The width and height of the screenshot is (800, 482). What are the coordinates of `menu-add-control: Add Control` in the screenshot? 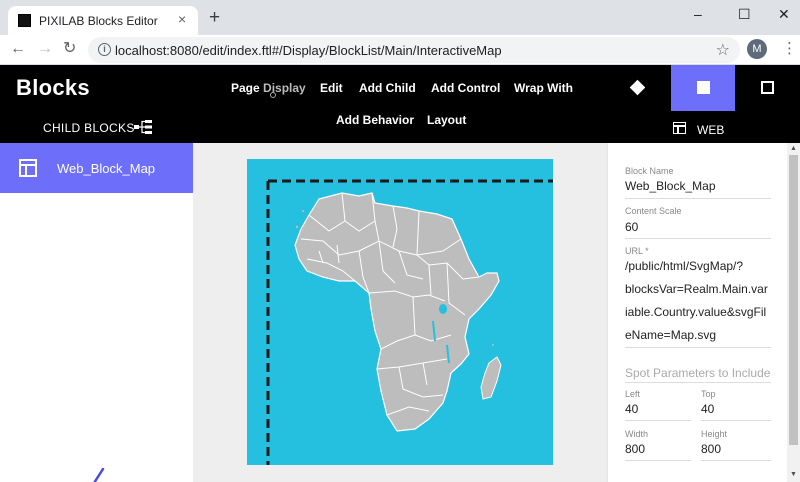 It's located at (465, 88).